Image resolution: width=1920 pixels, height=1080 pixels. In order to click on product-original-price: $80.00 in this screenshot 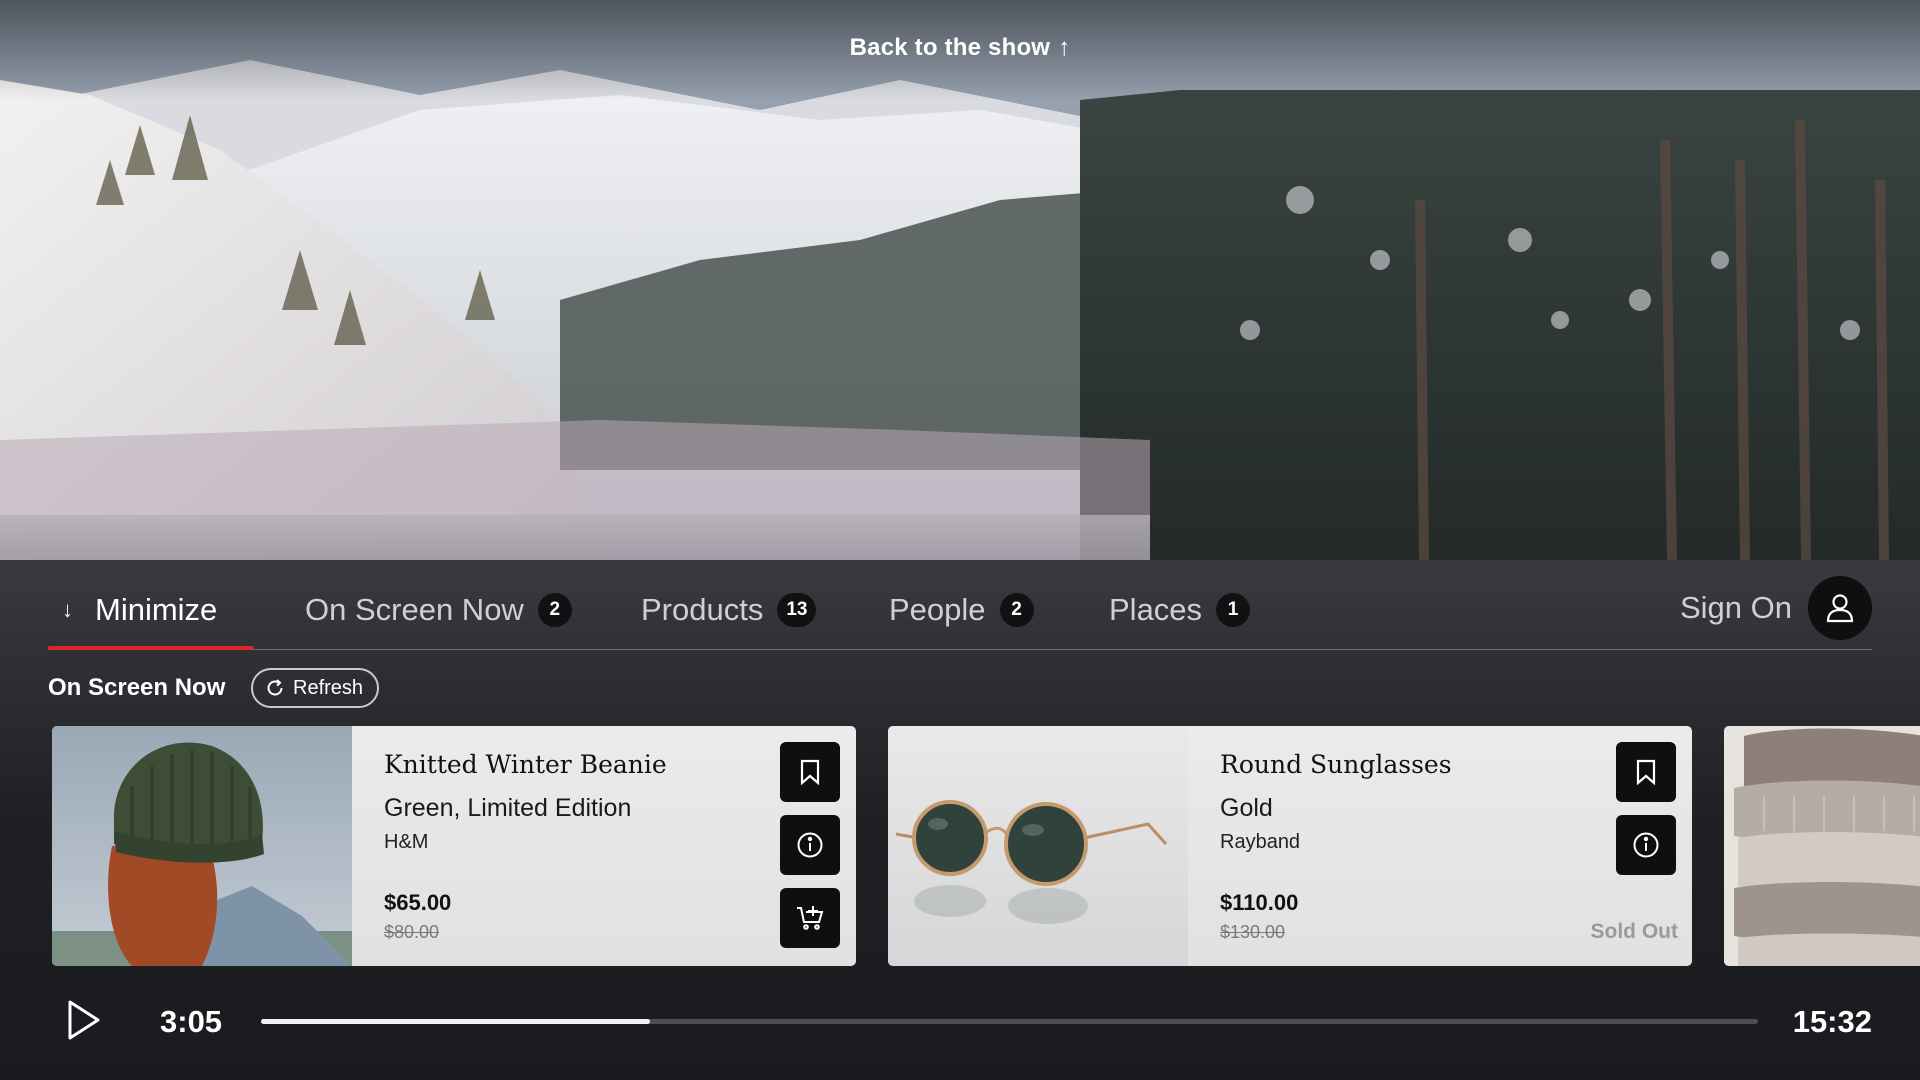, I will do `click(412, 932)`.